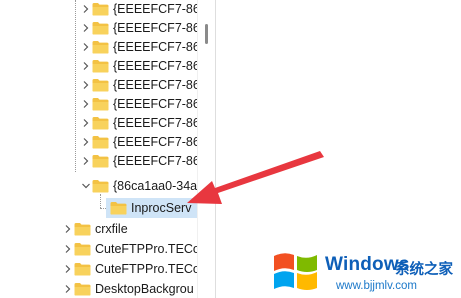 This screenshot has width=461, height=298. What do you see at coordinates (376, 286) in the screenshot?
I see `watermark-url: www.bjjmlv.com` at bounding box center [376, 286].